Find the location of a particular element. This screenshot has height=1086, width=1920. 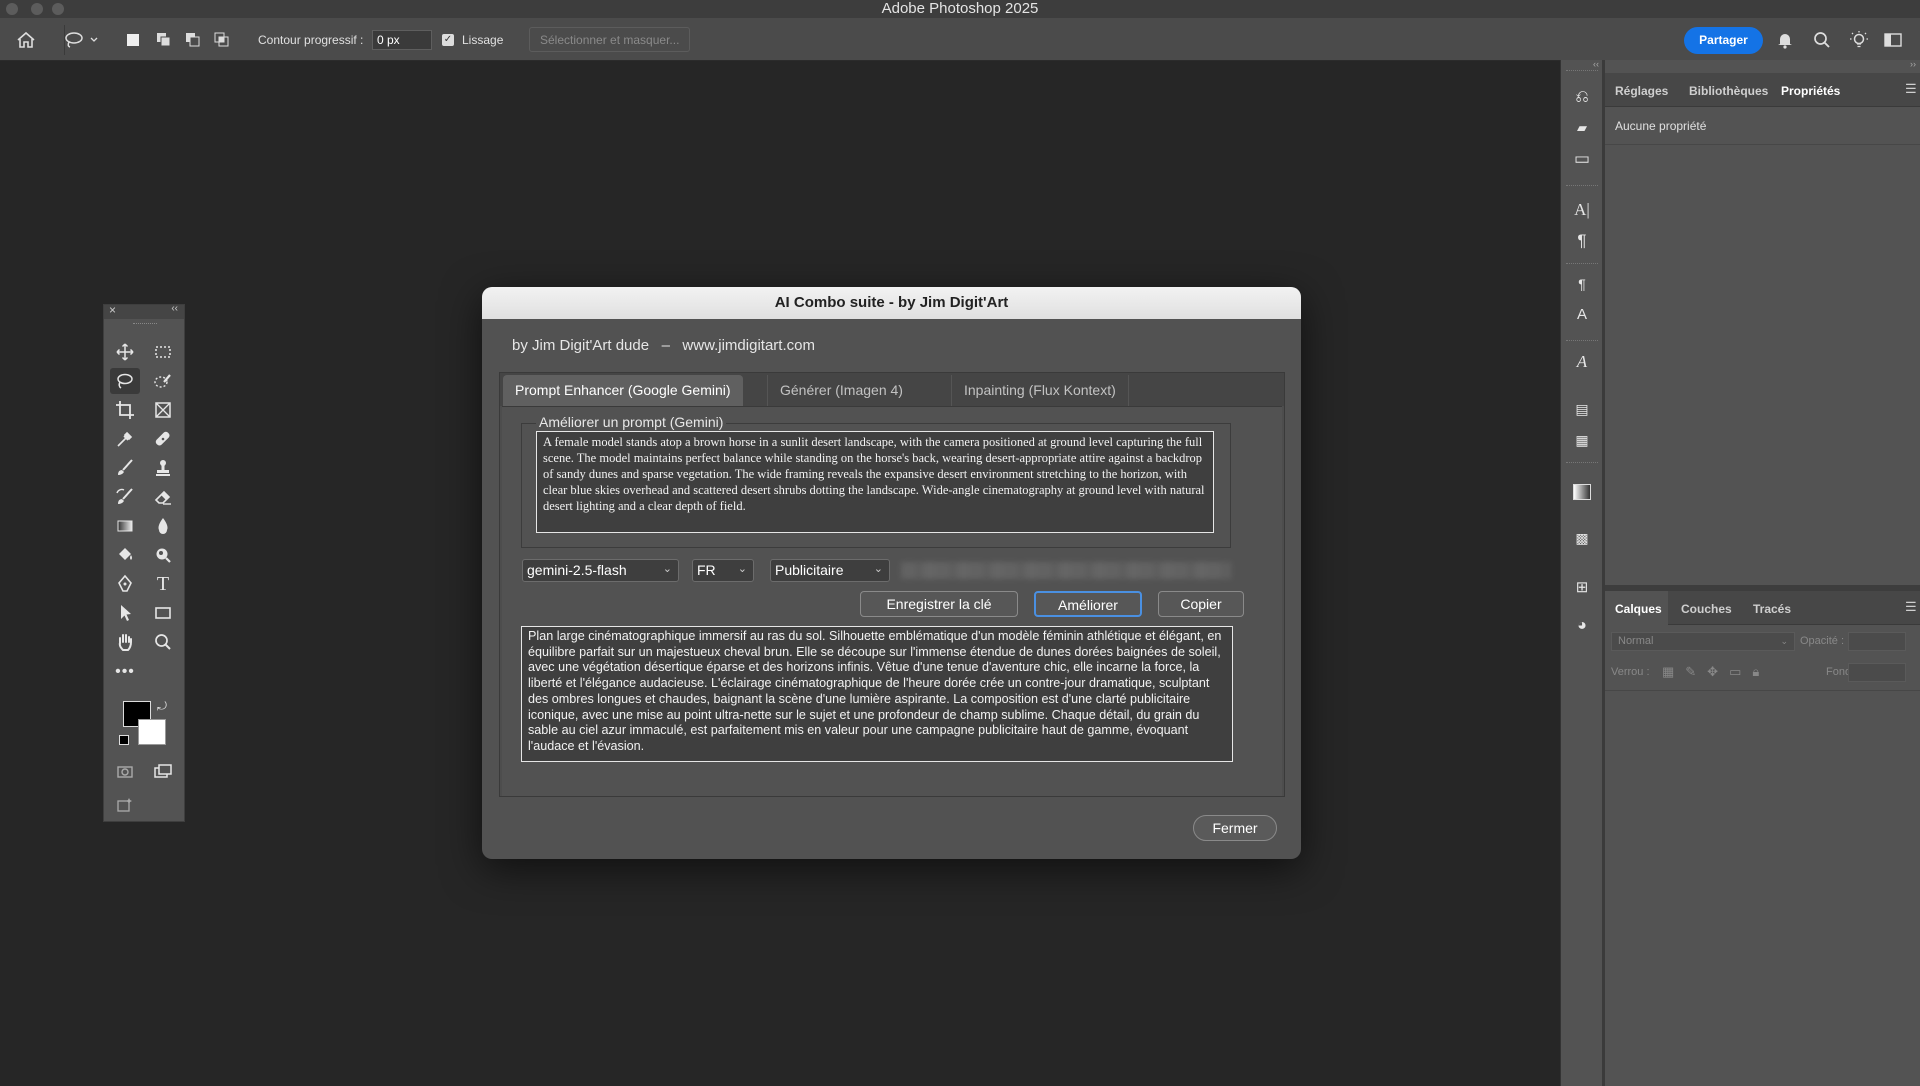

smoothing-checkbox: ✓ is located at coordinates (448, 39).